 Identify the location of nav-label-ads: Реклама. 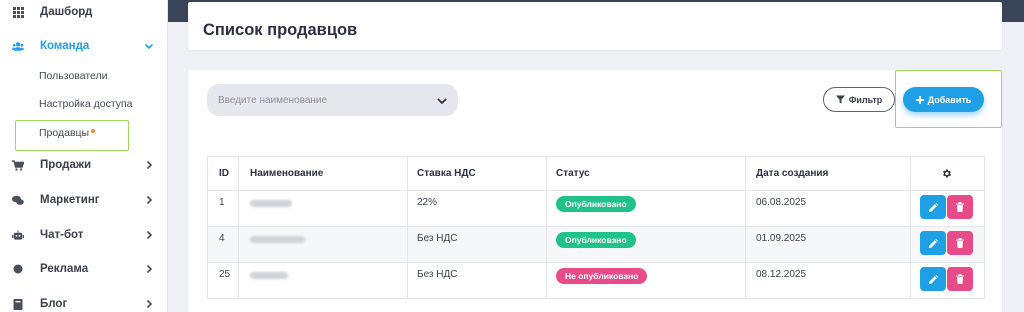
(64, 269).